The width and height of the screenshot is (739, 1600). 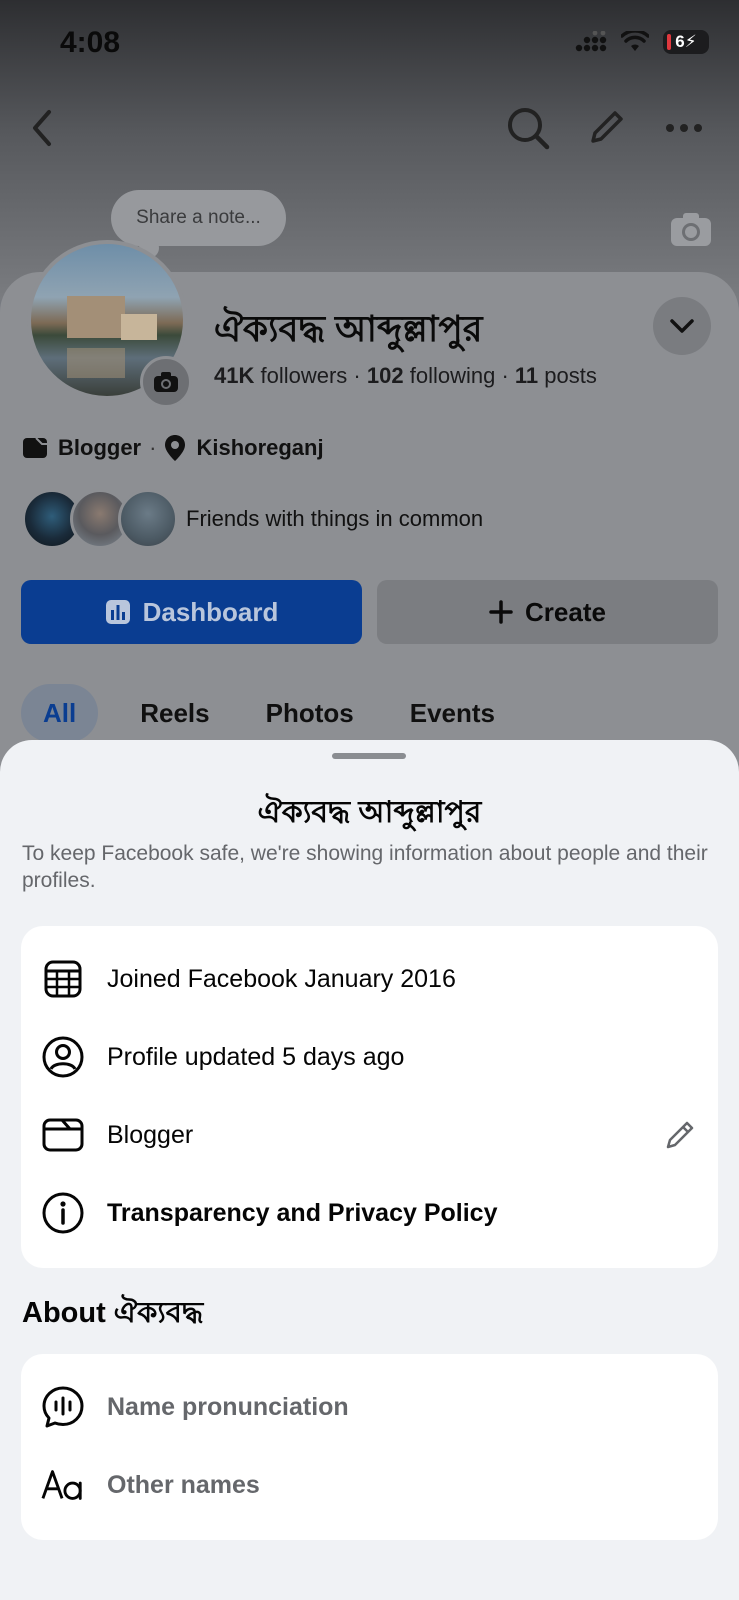 I want to click on friends-in-common: Friends with things in common, so click(x=252, y=519).